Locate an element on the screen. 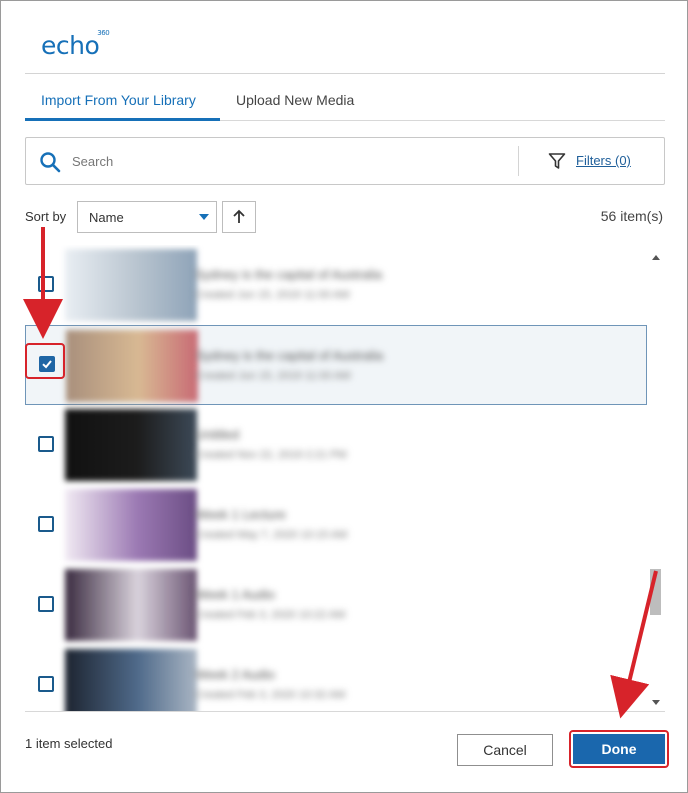 Image resolution: width=688 pixels, height=793 pixels. arrow-up-icon is located at coordinates (239, 216).